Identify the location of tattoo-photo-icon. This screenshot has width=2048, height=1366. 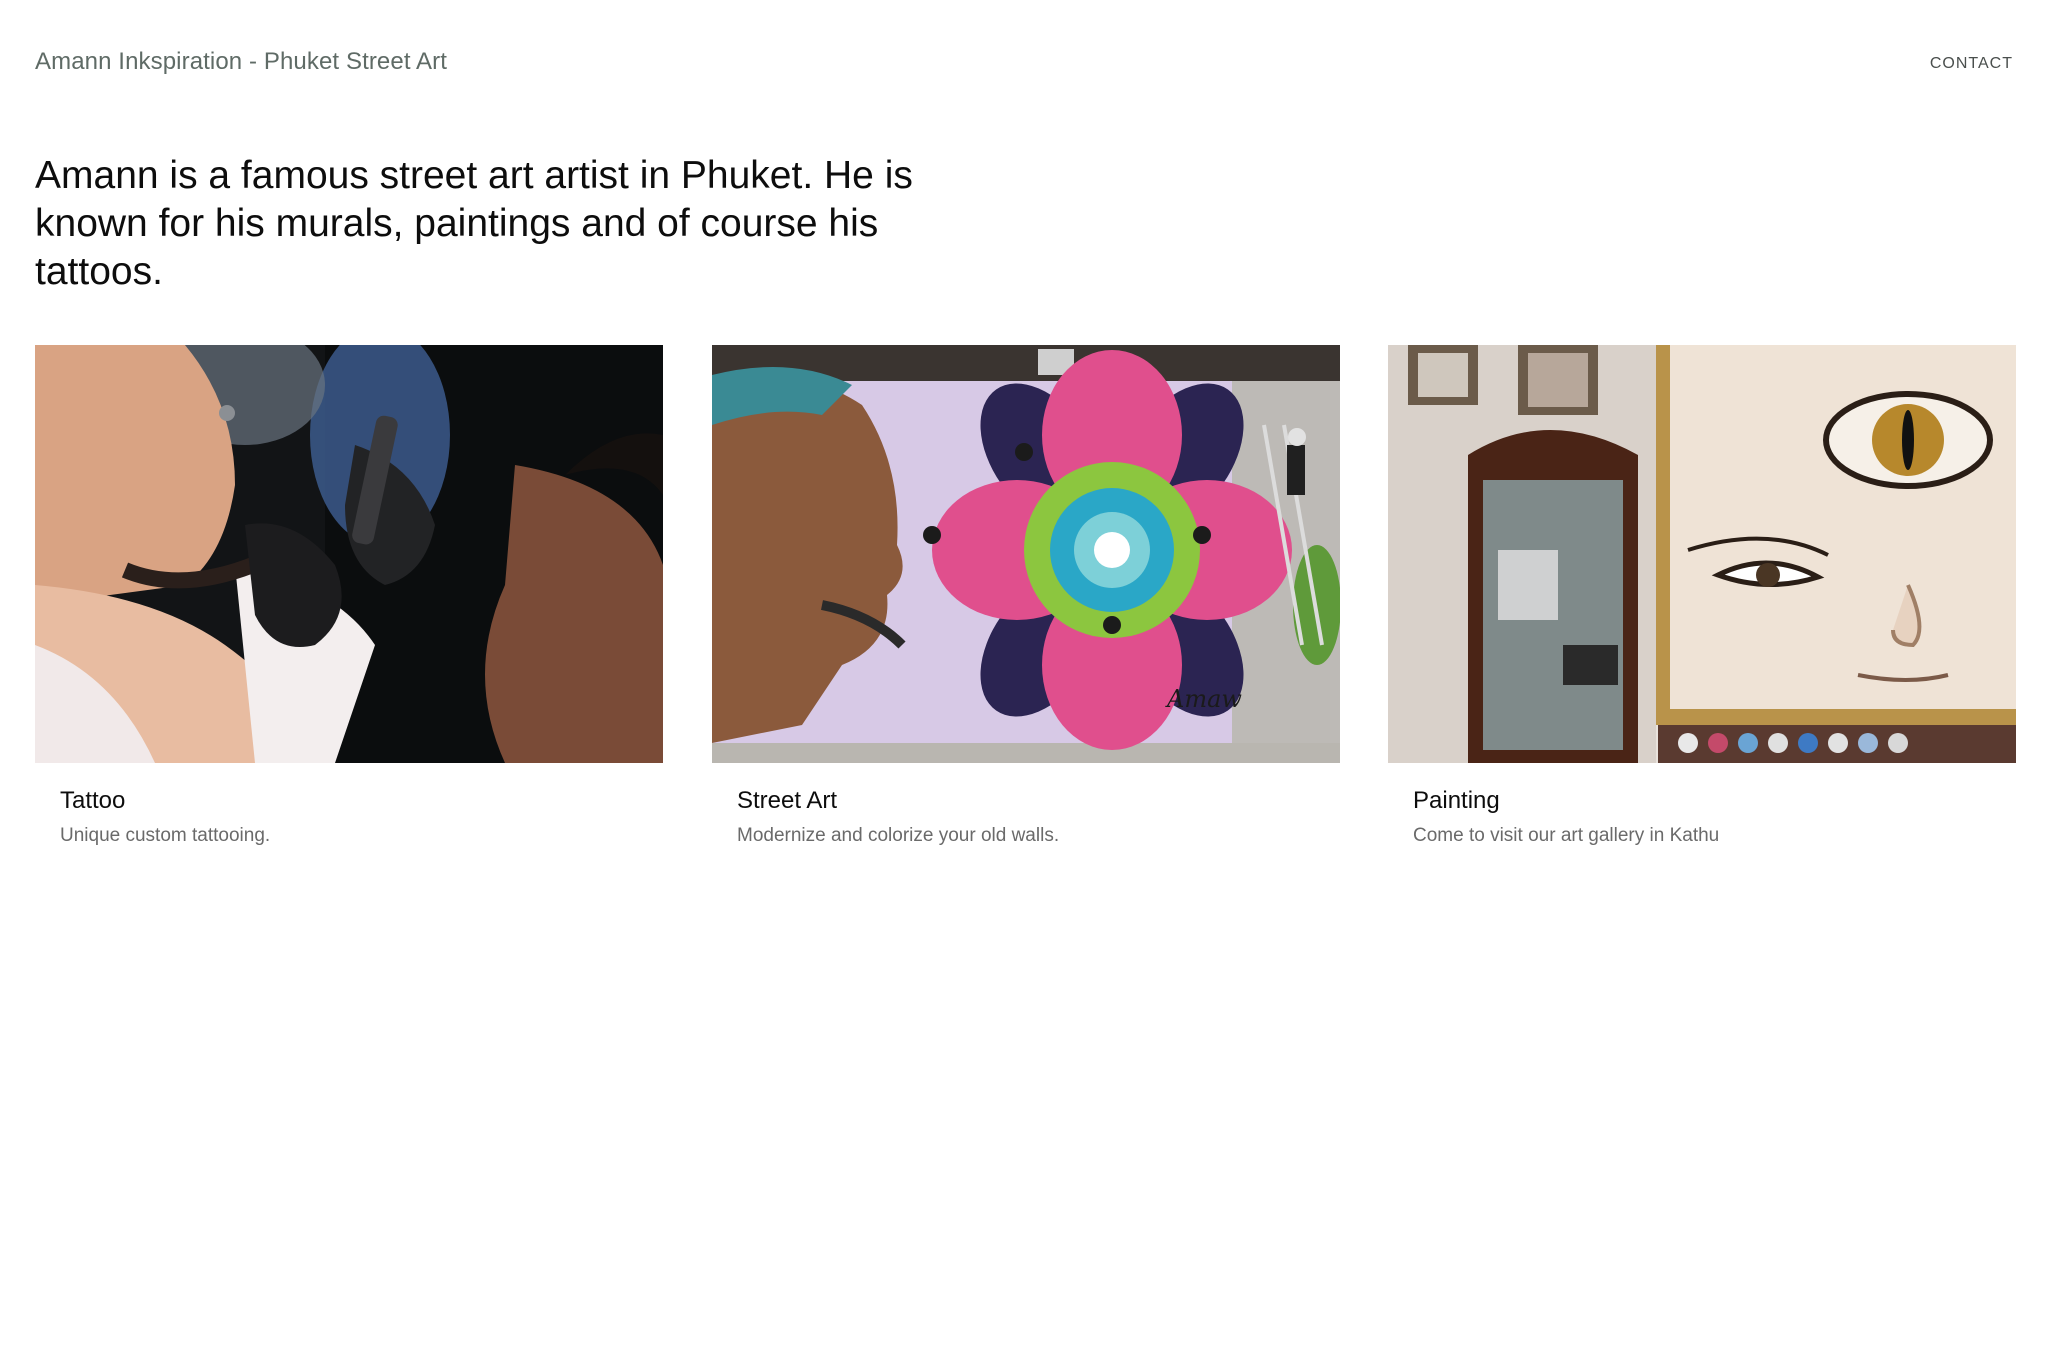
(349, 554).